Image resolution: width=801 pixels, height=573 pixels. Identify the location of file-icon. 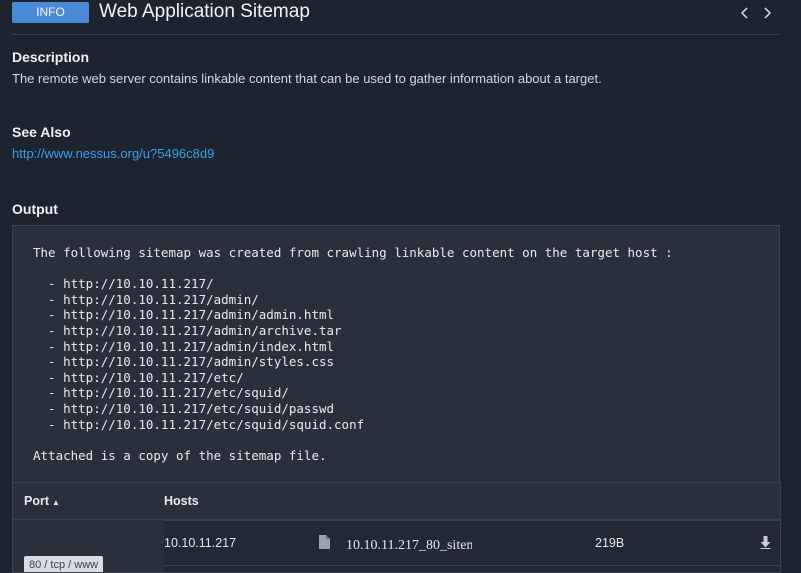
(324, 542).